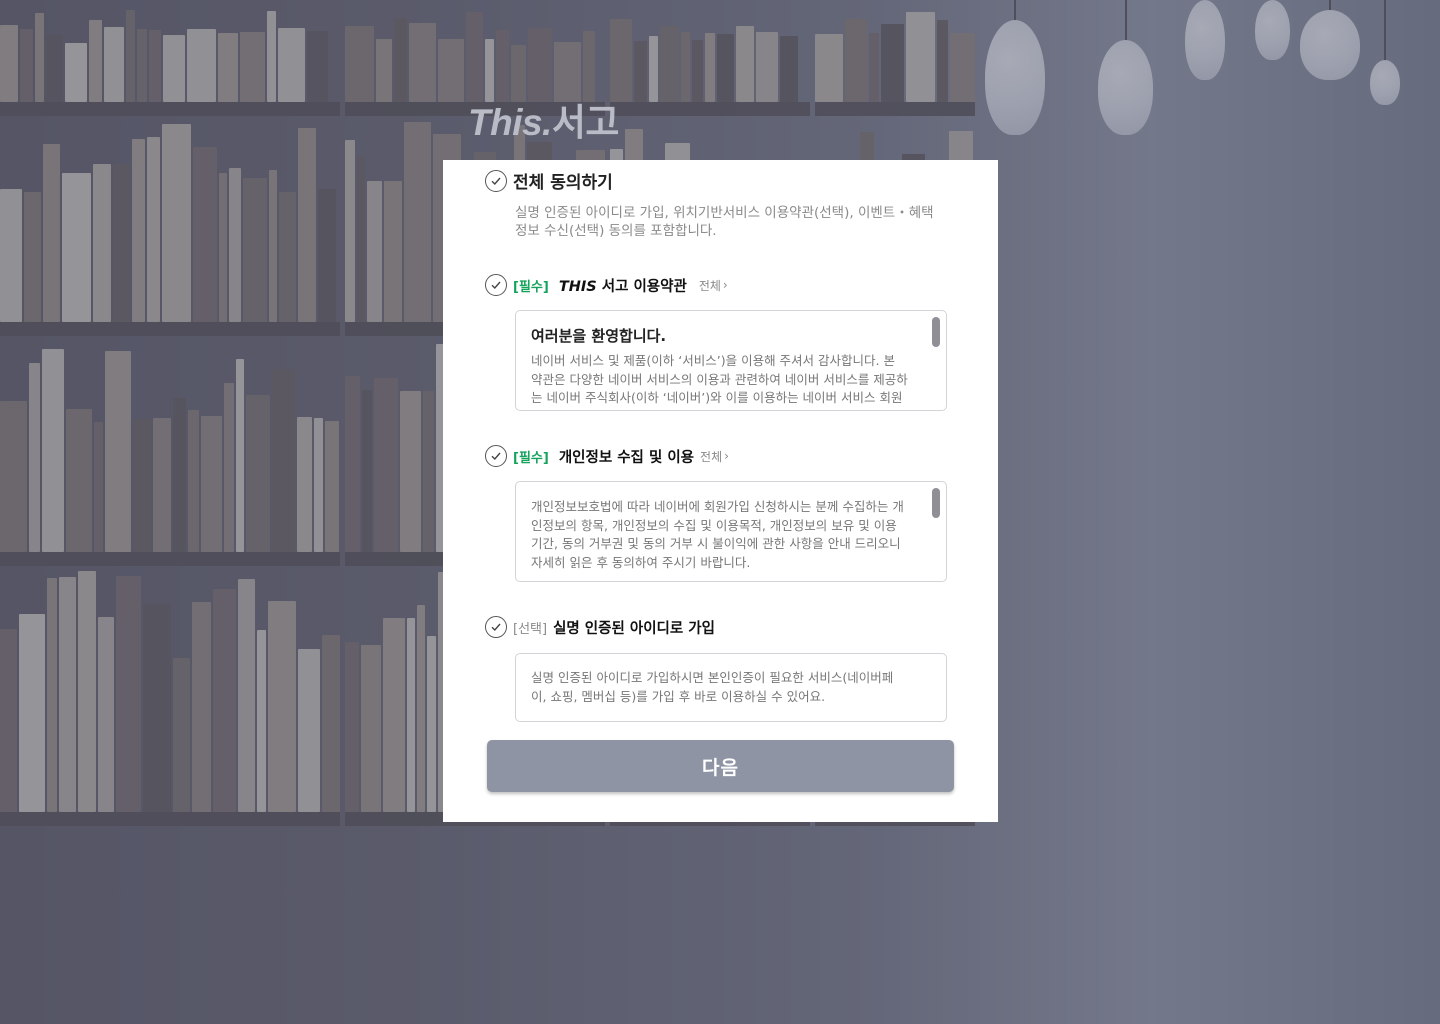  Describe the element at coordinates (622, 286) in the screenshot. I see `terms-title: THIS 서고 이용약관` at that location.